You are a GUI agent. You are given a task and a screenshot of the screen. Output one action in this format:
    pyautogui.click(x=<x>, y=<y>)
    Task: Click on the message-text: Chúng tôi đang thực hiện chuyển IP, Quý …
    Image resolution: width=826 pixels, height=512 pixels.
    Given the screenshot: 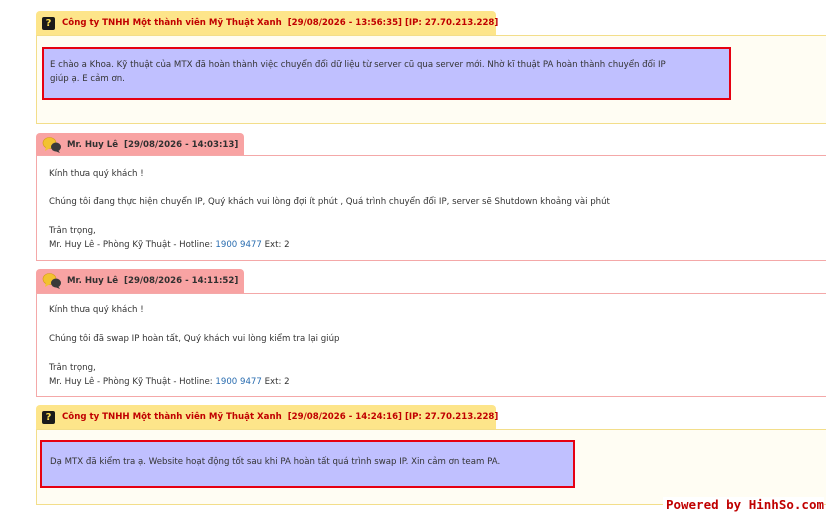 What is the action you would take?
    pyautogui.click(x=329, y=202)
    